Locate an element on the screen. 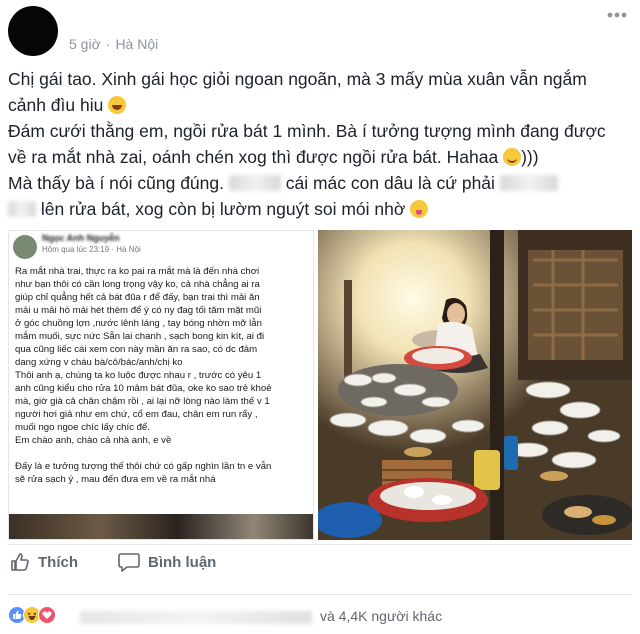 The width and height of the screenshot is (640, 634). reaction-count: và 4,4K người khác is located at coordinates (381, 616).